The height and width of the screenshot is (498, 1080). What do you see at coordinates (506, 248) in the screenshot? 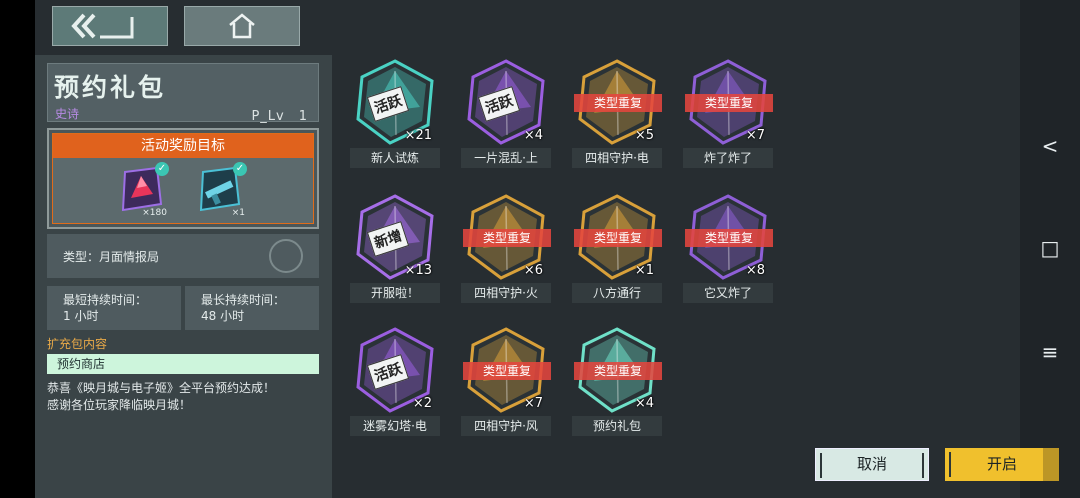
I see `pack-item: 类型重复 ×6 四相守护·火` at bounding box center [506, 248].